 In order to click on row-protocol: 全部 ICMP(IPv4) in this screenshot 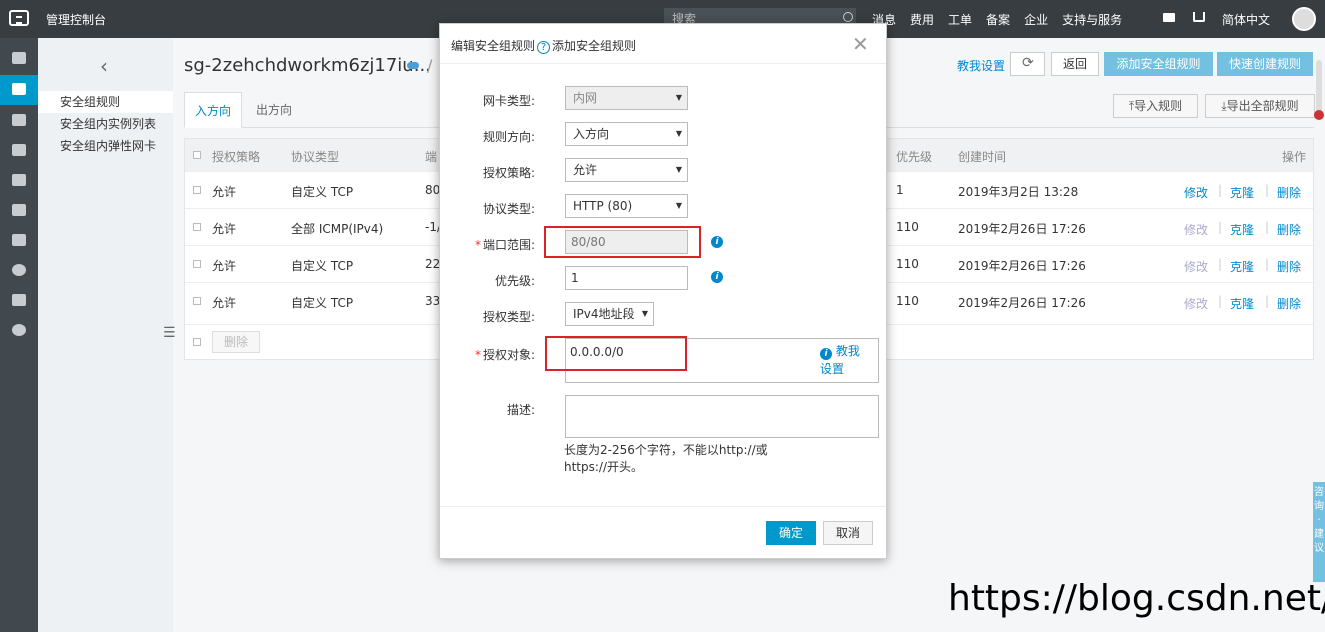, I will do `click(337, 229)`.